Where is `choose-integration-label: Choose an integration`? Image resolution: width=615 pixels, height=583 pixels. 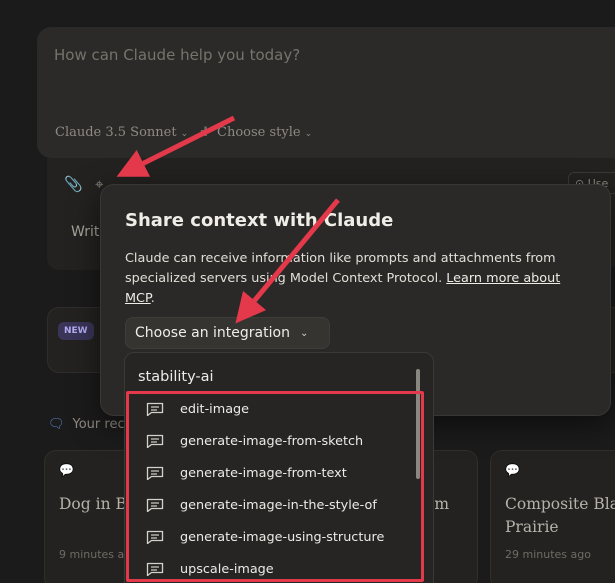
choose-integration-label: Choose an integration is located at coordinates (212, 333).